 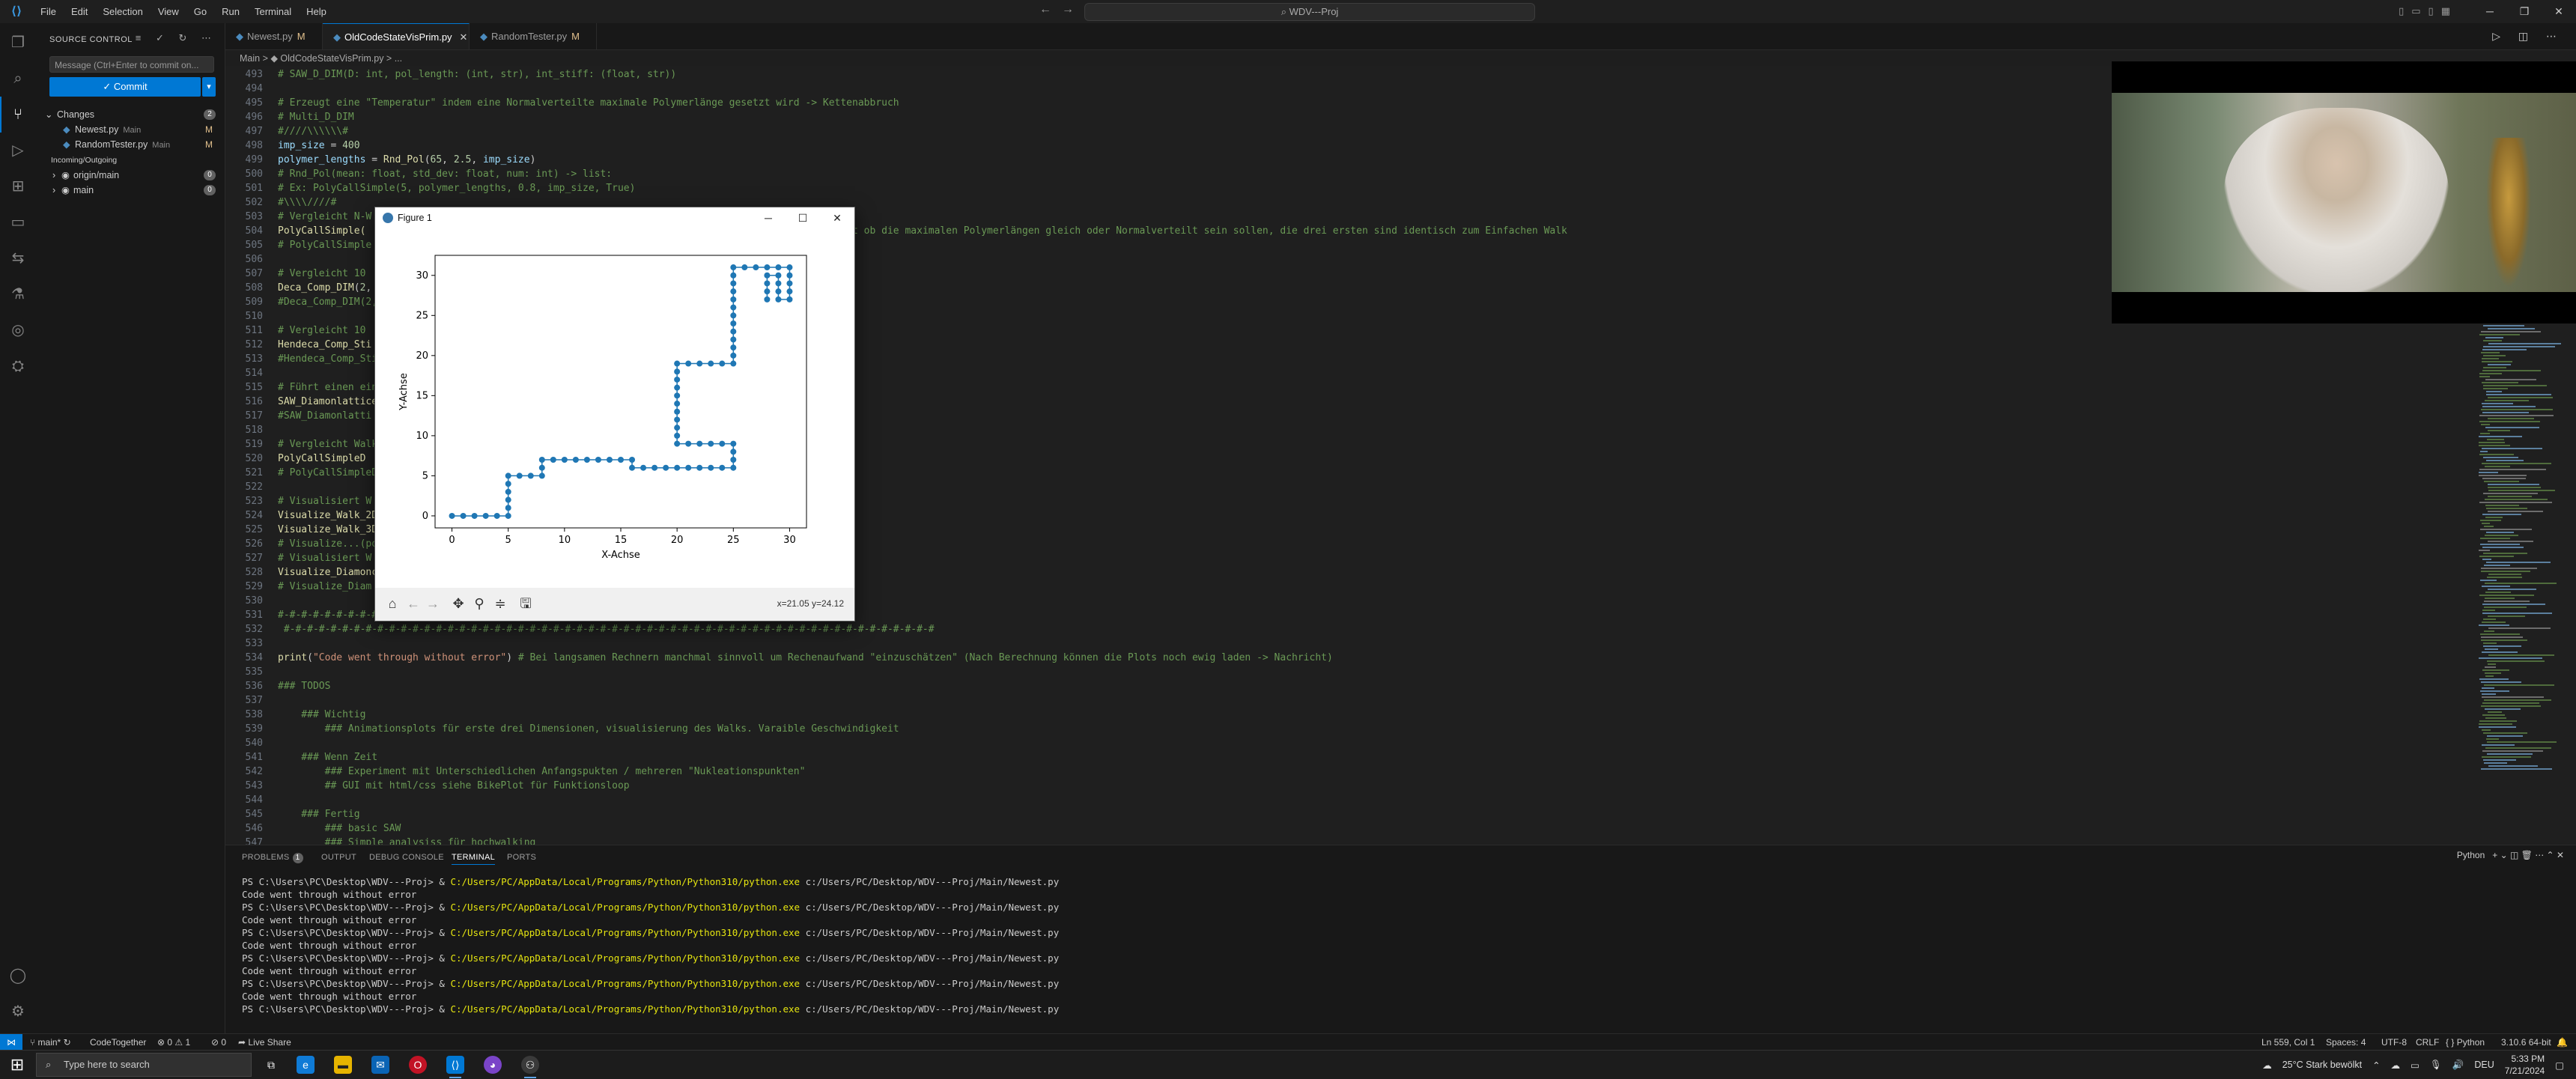 I want to click on toggle-sidebar-icon: ▯, so click(x=2401, y=11).